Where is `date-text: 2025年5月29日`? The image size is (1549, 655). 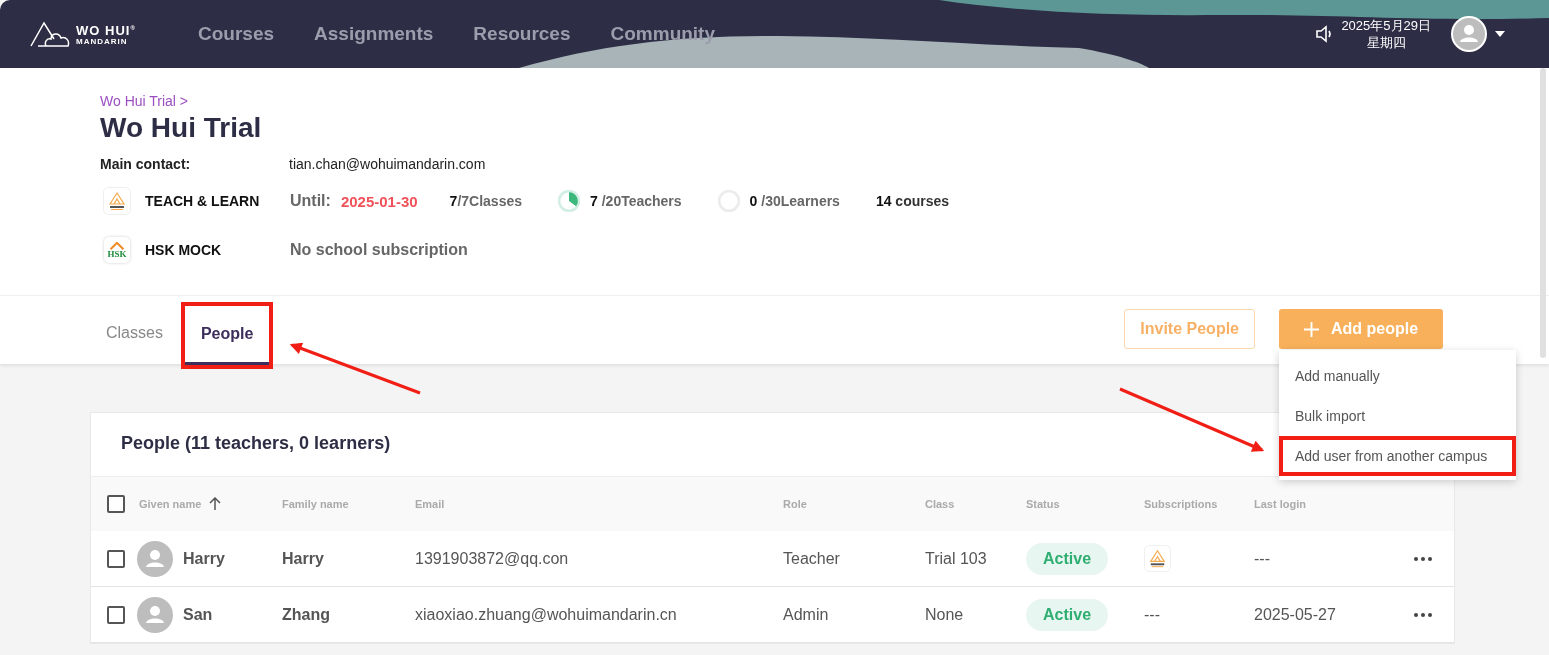
date-text: 2025年5月29日 is located at coordinates (1386, 25).